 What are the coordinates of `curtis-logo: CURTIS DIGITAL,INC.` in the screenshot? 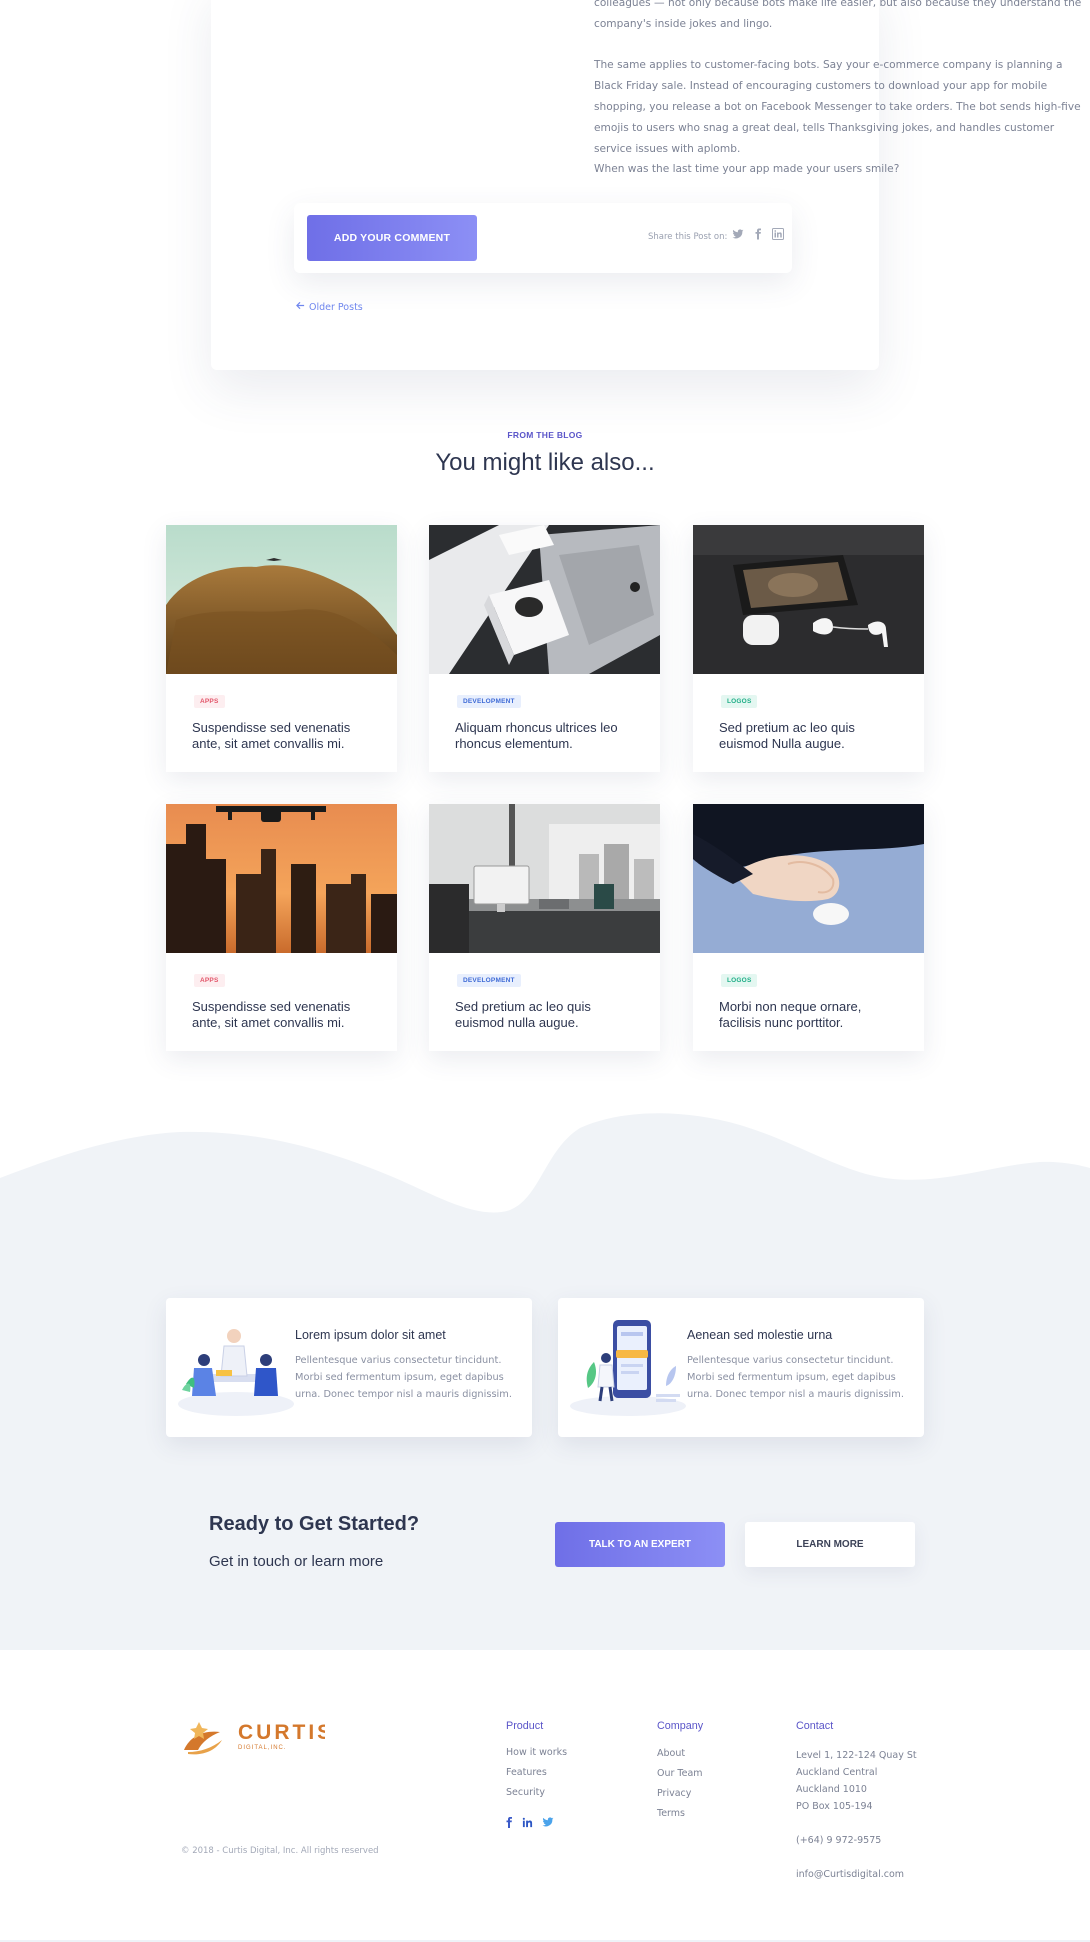 It's located at (255, 1738).